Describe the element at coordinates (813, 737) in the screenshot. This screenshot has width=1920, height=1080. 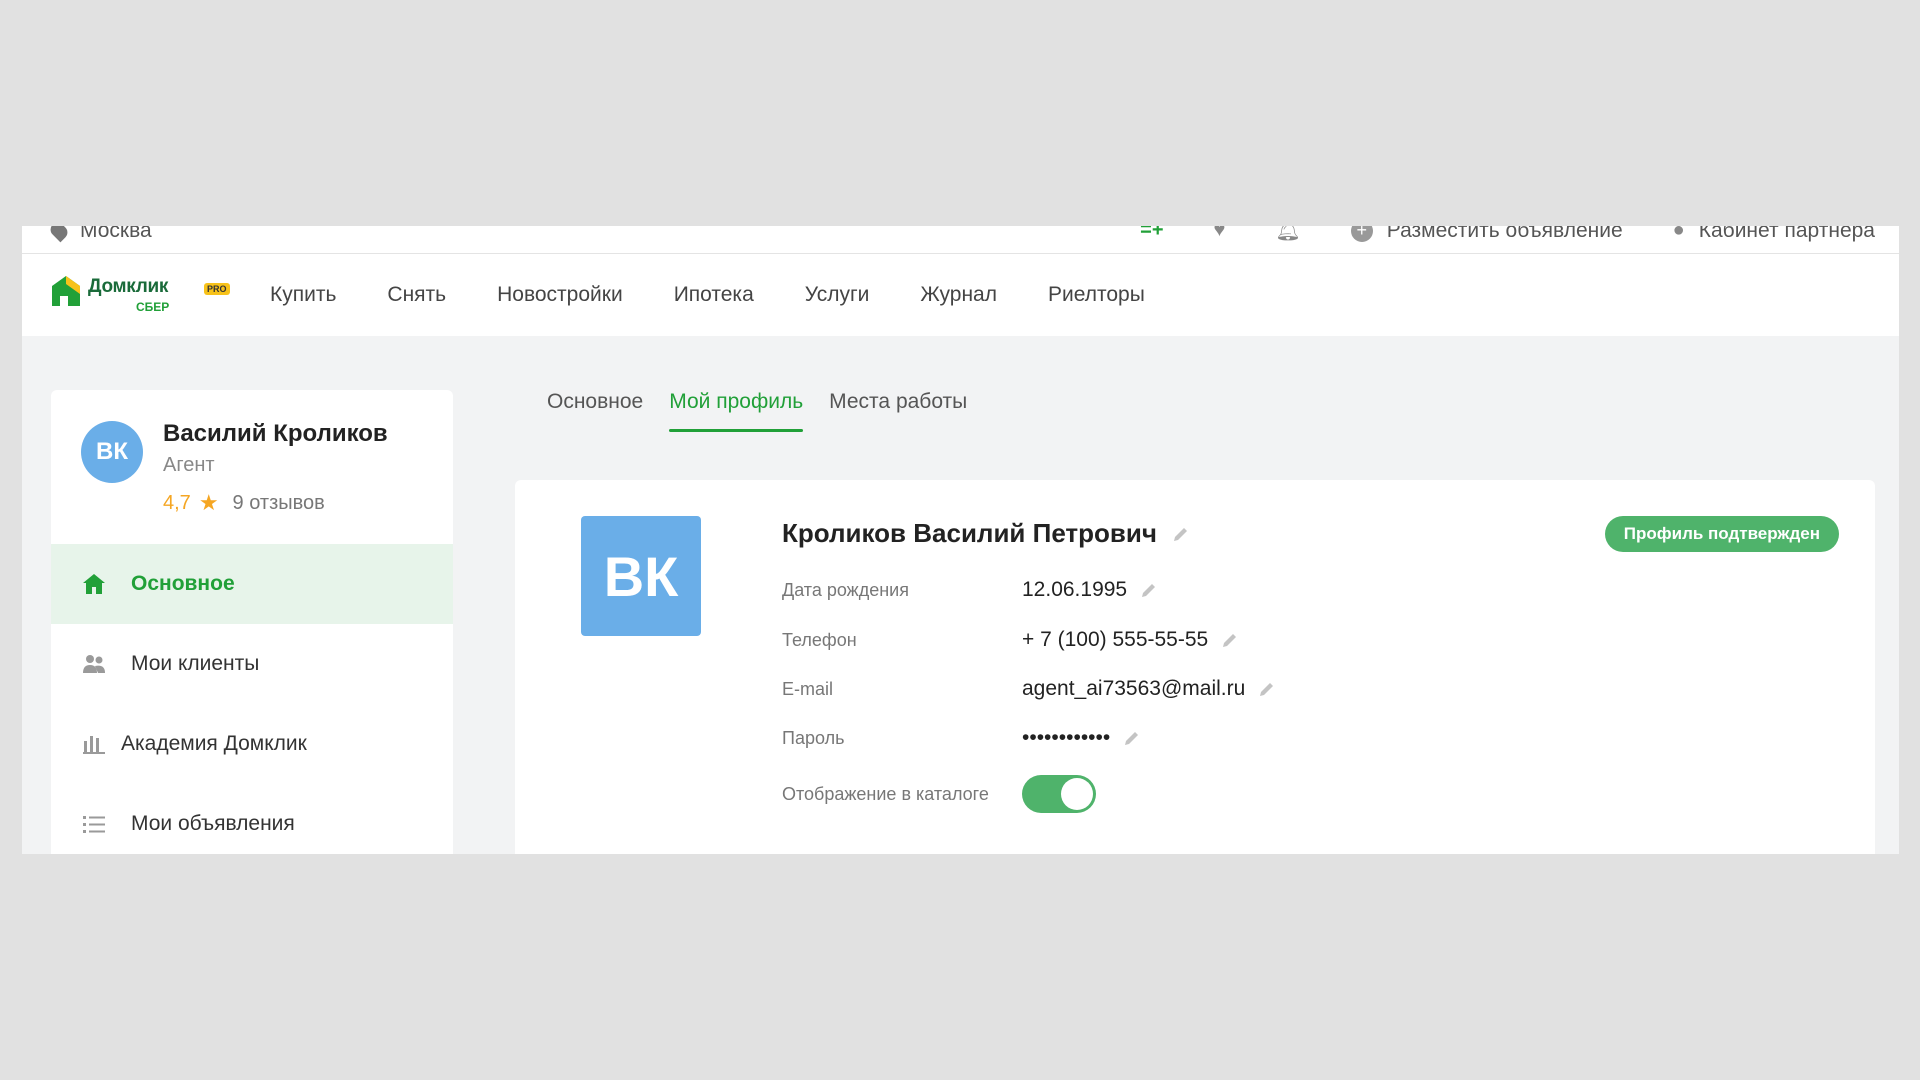
I see `password-label: Пароль` at that location.